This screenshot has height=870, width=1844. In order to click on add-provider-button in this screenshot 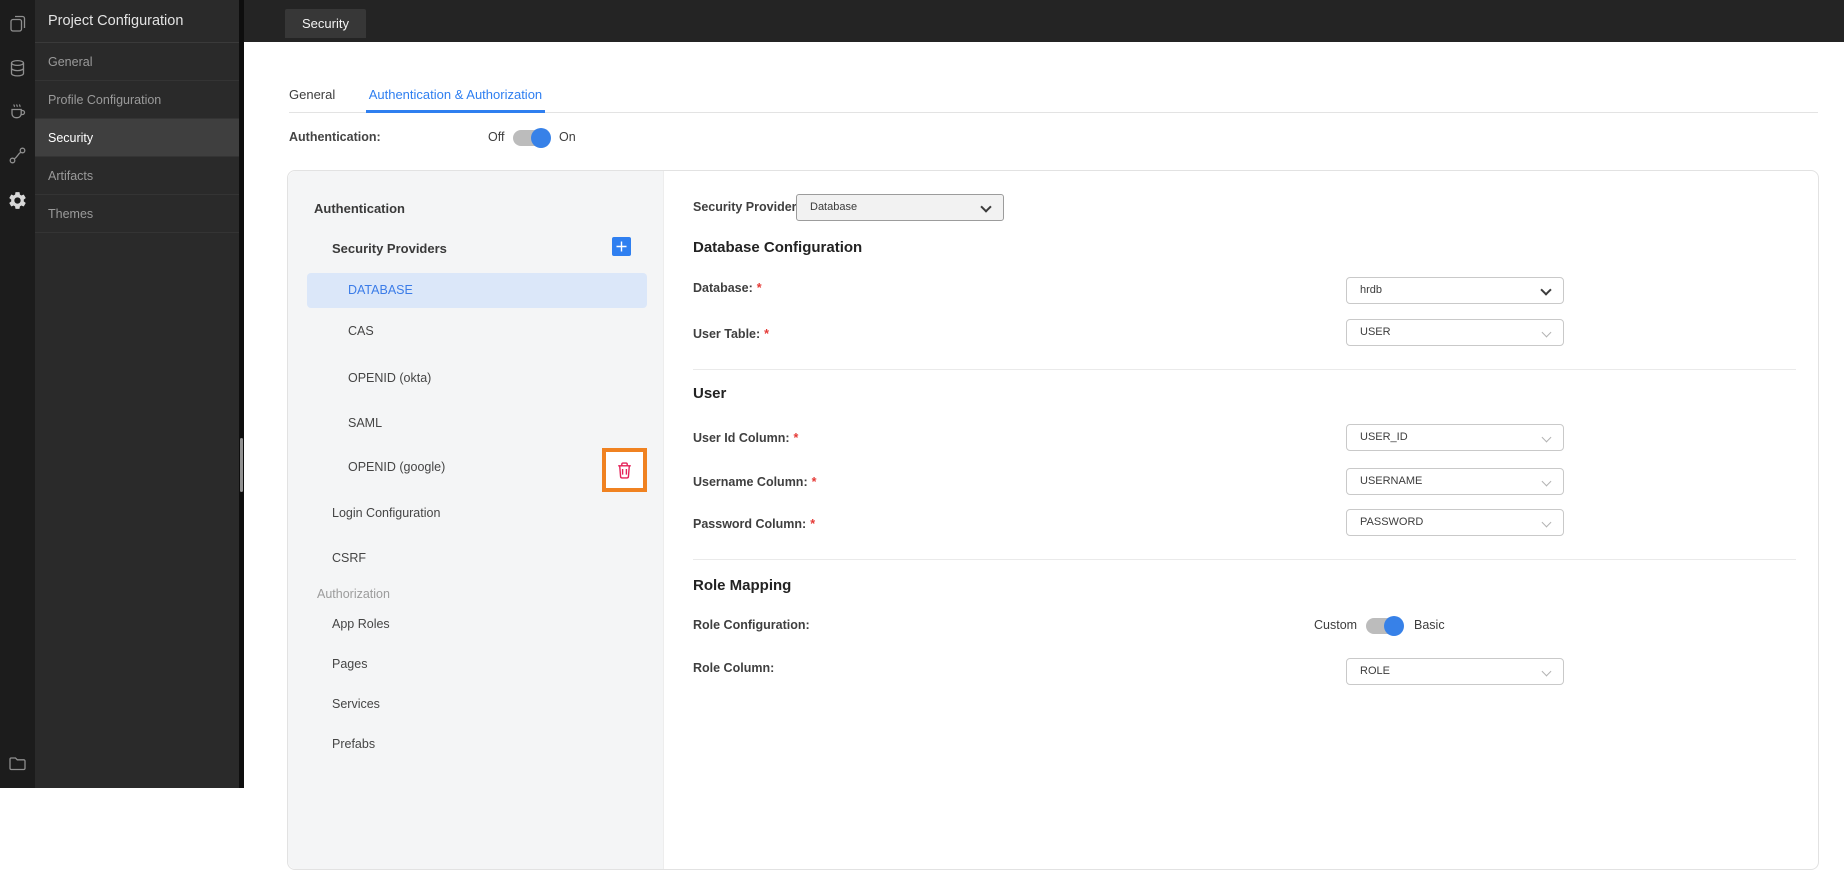, I will do `click(621, 246)`.